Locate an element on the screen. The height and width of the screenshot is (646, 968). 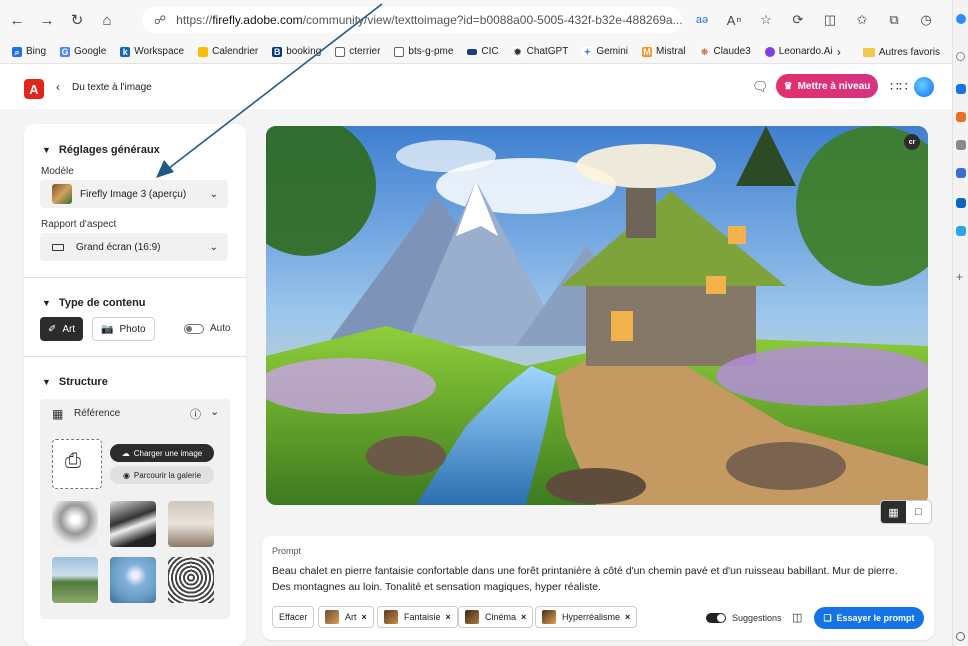
search-icon: ⌕ is located at coordinates (17, 51).